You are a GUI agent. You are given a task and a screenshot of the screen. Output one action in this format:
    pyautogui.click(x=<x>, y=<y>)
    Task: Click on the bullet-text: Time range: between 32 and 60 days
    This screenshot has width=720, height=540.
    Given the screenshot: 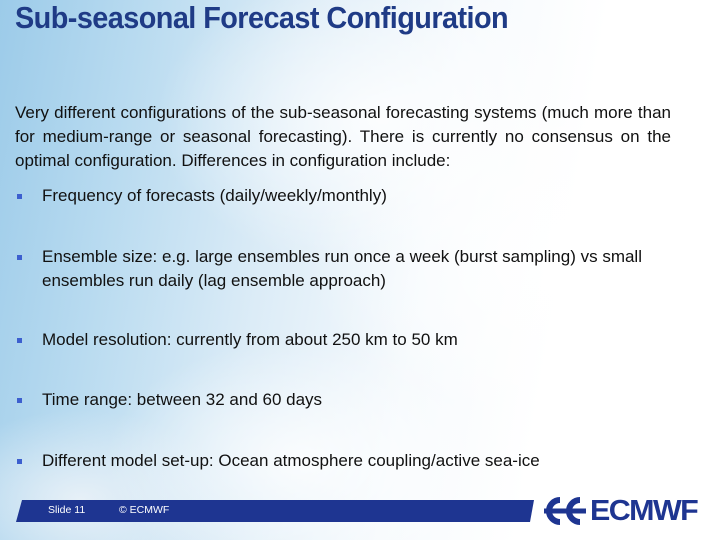 What is the action you would take?
    pyautogui.click(x=182, y=399)
    